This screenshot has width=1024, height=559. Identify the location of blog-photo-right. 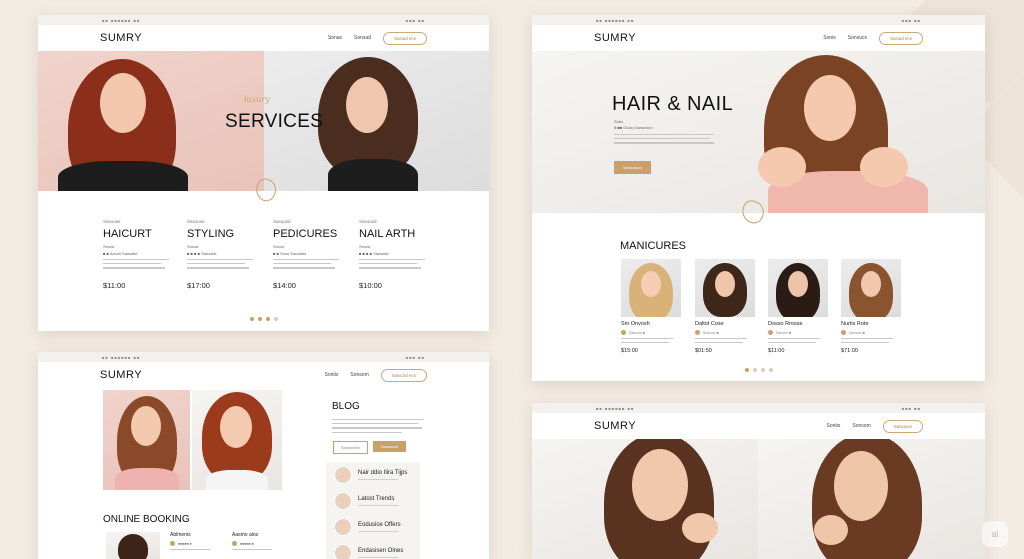
(237, 440).